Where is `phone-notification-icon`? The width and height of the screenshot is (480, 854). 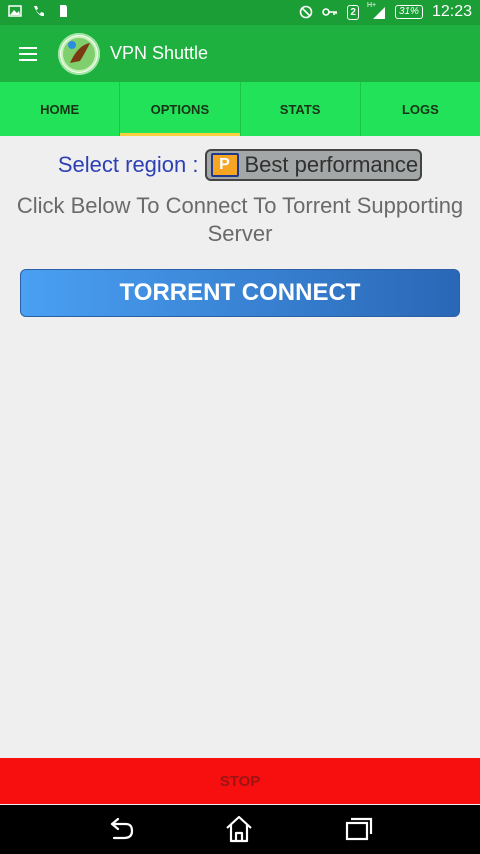 phone-notification-icon is located at coordinates (39, 11).